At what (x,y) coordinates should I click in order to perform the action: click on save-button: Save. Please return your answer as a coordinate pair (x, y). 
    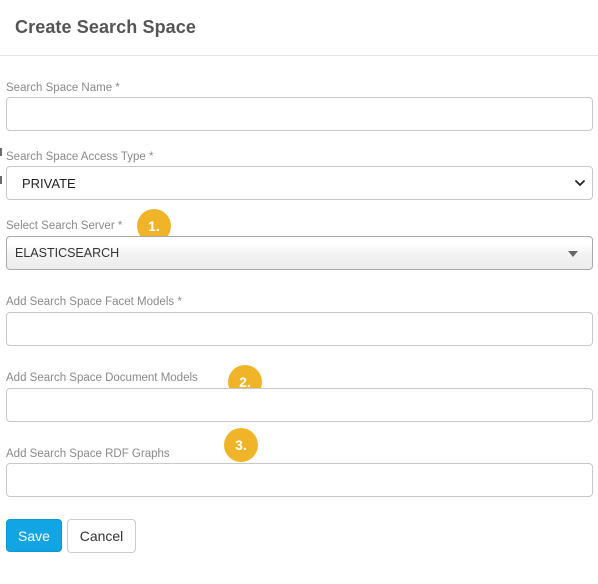
    Looking at the image, I should click on (34, 535).